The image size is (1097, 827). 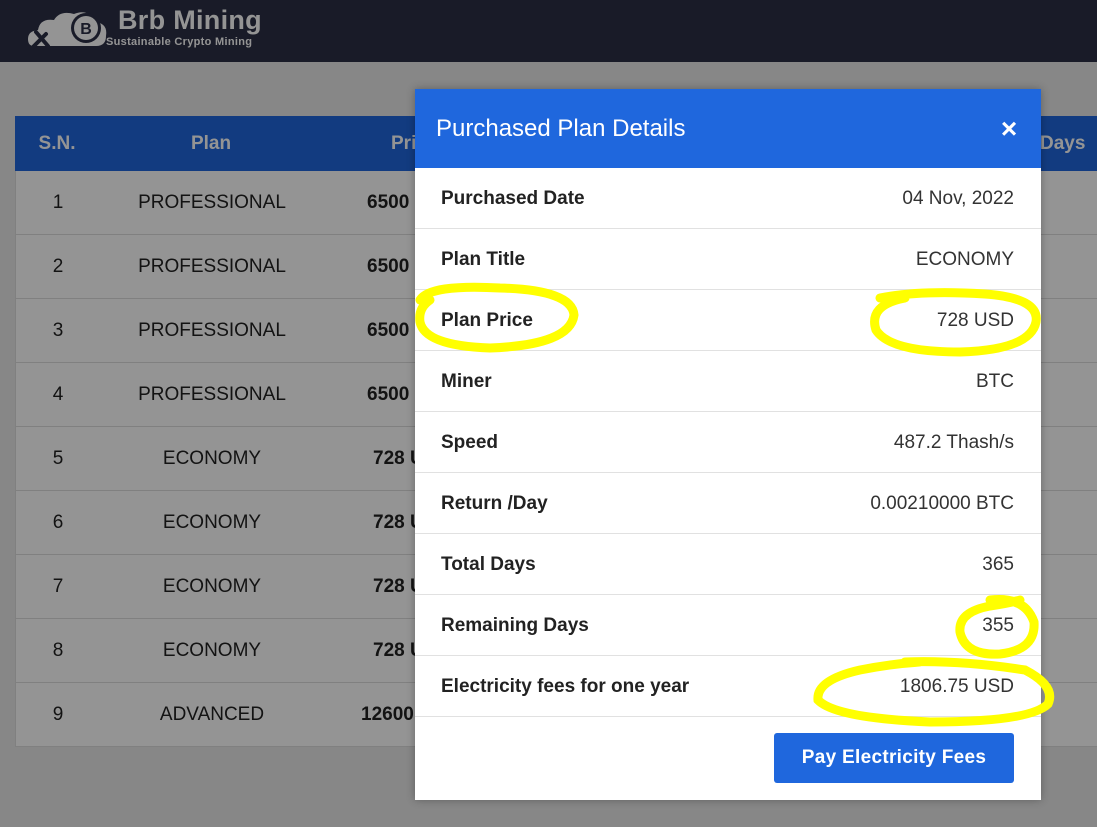 I want to click on detail-row-total-days: Total Days 365, so click(x=728, y=564).